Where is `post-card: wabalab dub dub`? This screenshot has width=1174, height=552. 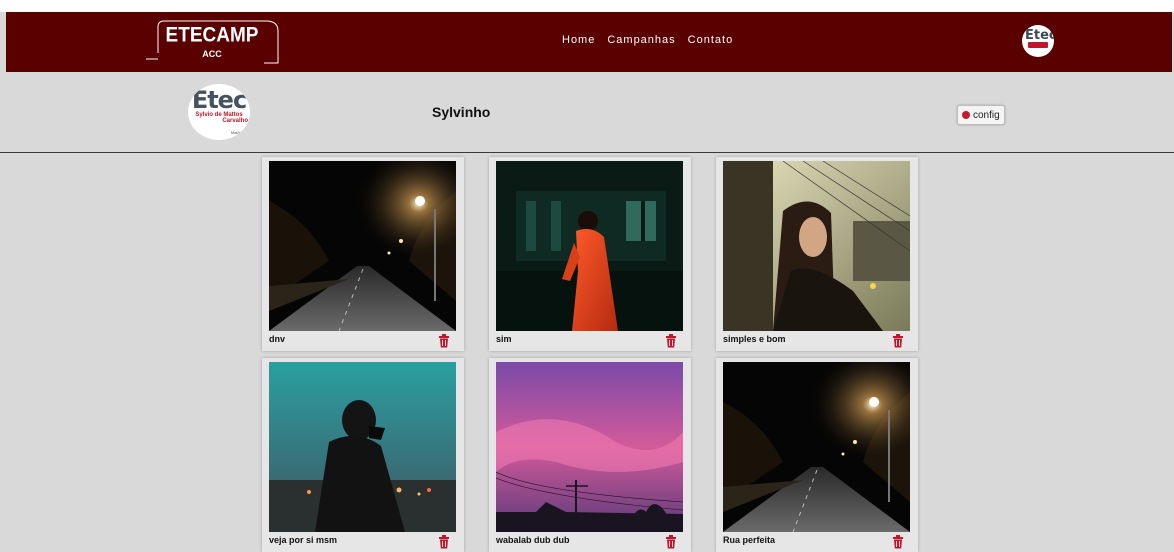
post-card: wabalab dub dub is located at coordinates (590, 455).